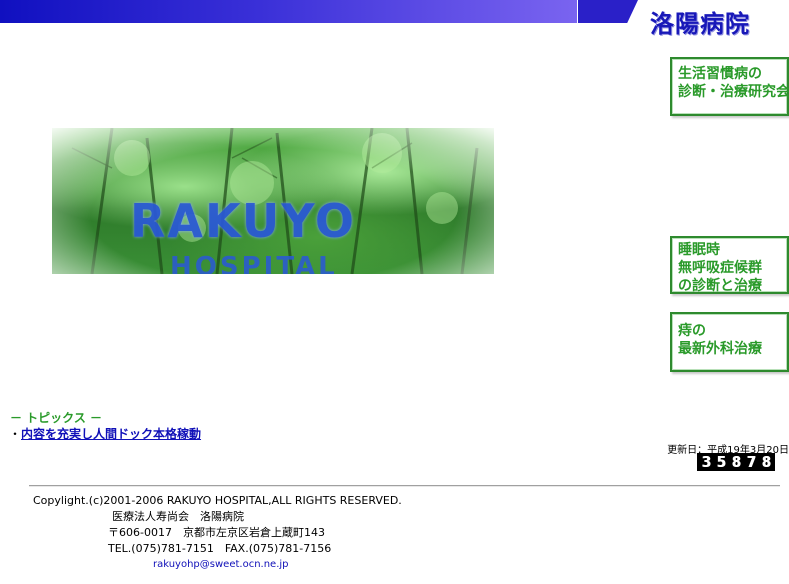 The height and width of the screenshot is (584, 789). What do you see at coordinates (699, 250) in the screenshot?
I see `banner-line: 睡眠時` at bounding box center [699, 250].